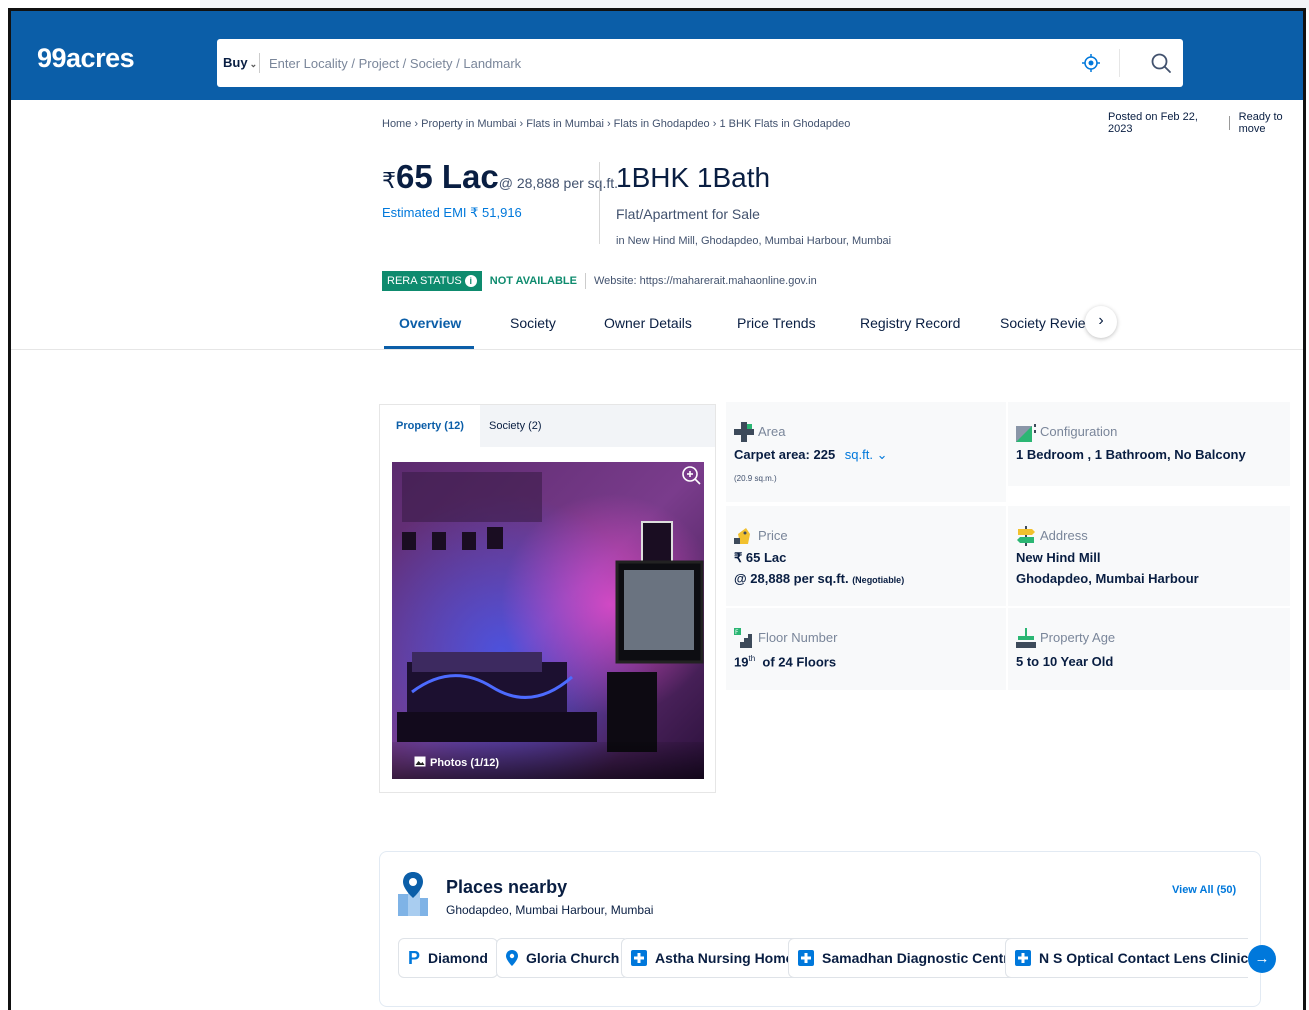 This screenshot has width=1309, height=1010. What do you see at coordinates (465, 763) in the screenshot?
I see `photo-count-label: Photos (1/12)` at bounding box center [465, 763].